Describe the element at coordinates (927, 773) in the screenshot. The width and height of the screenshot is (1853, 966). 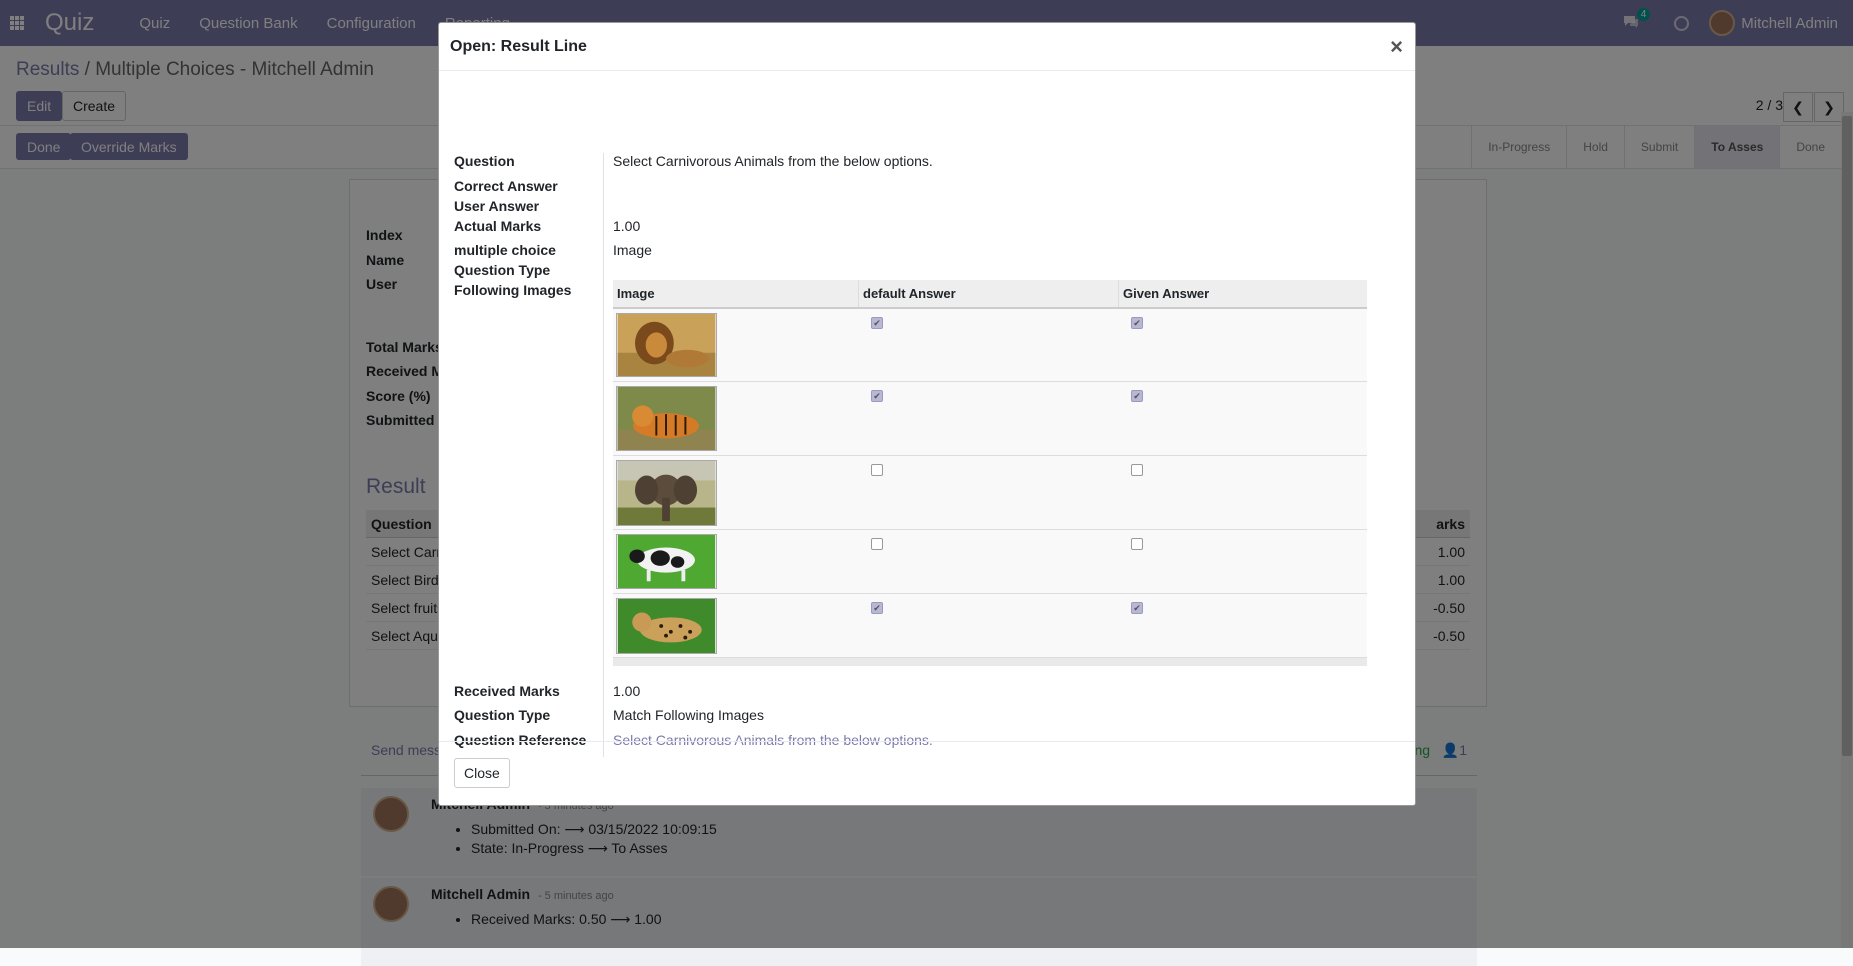
I see `dialog-footer: Close` at that location.